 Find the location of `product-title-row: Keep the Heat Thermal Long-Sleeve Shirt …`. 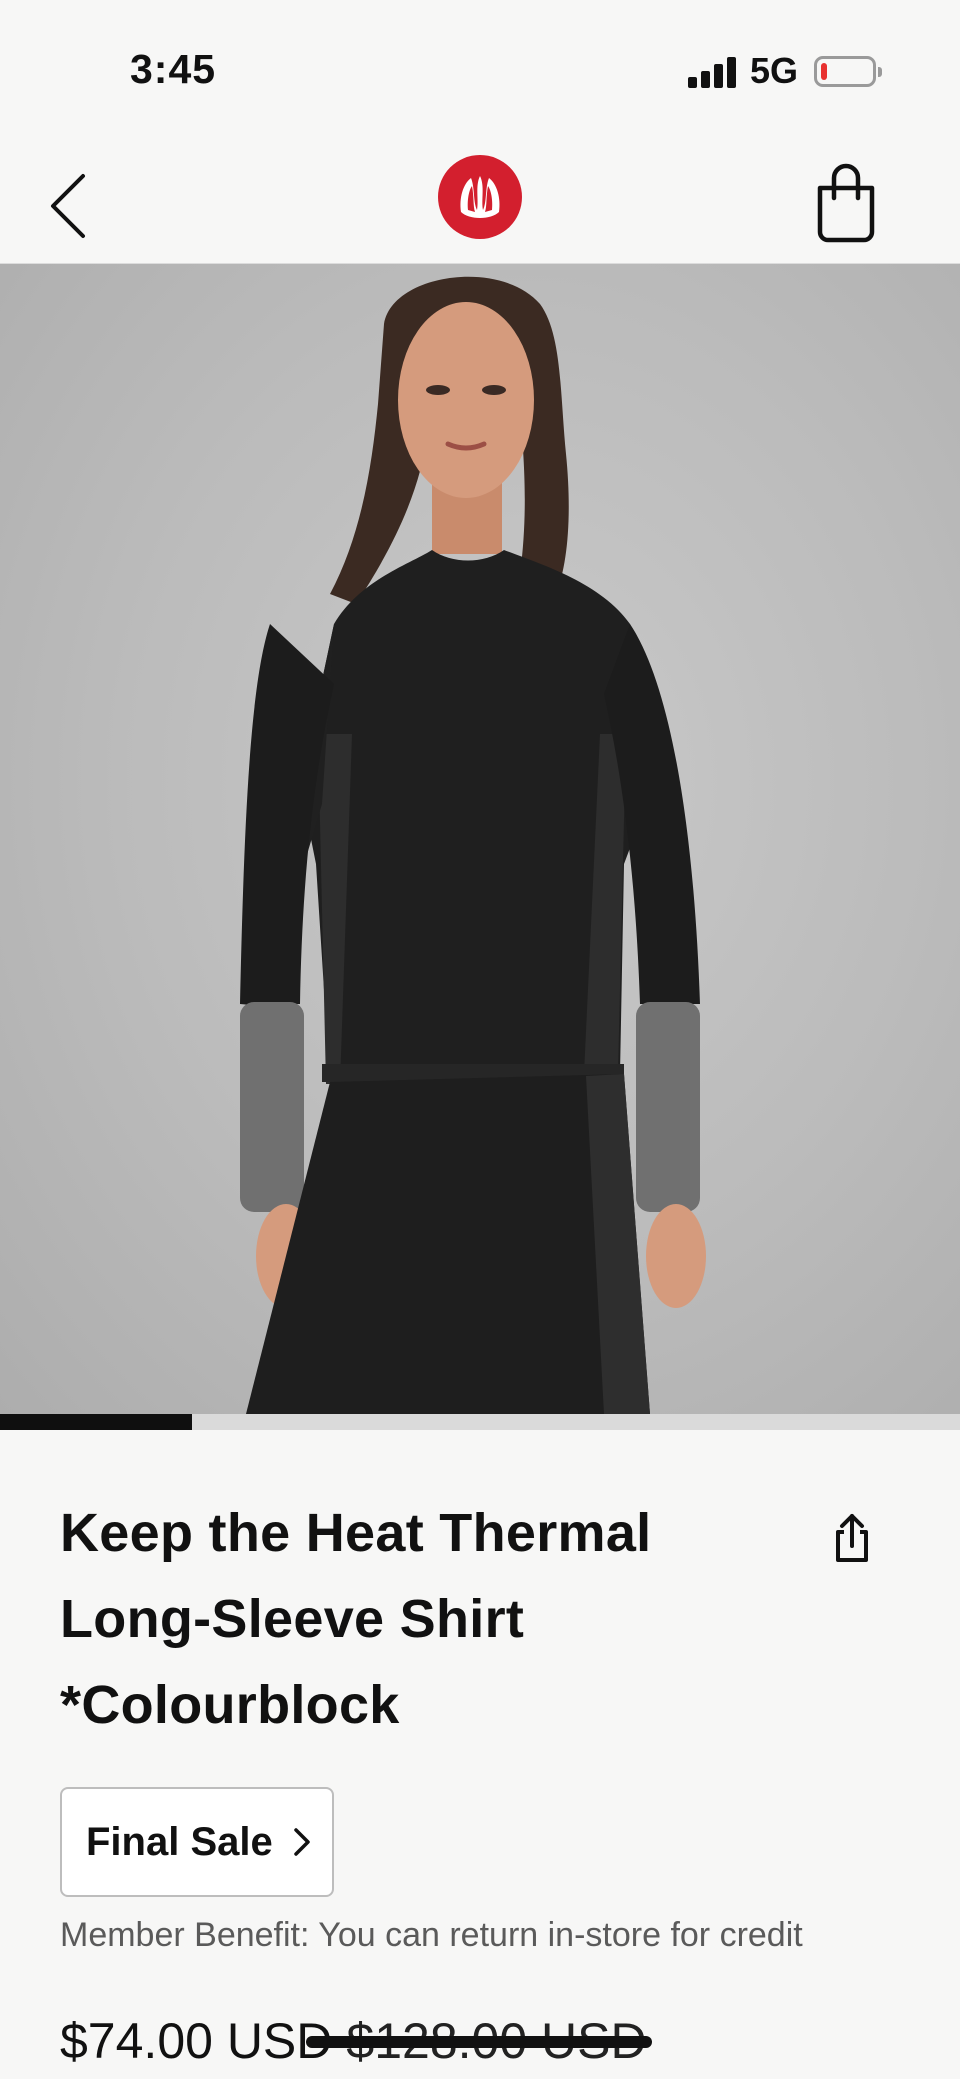

product-title-row: Keep the Heat Thermal Long-Sleeve Shirt … is located at coordinates (470, 1619).